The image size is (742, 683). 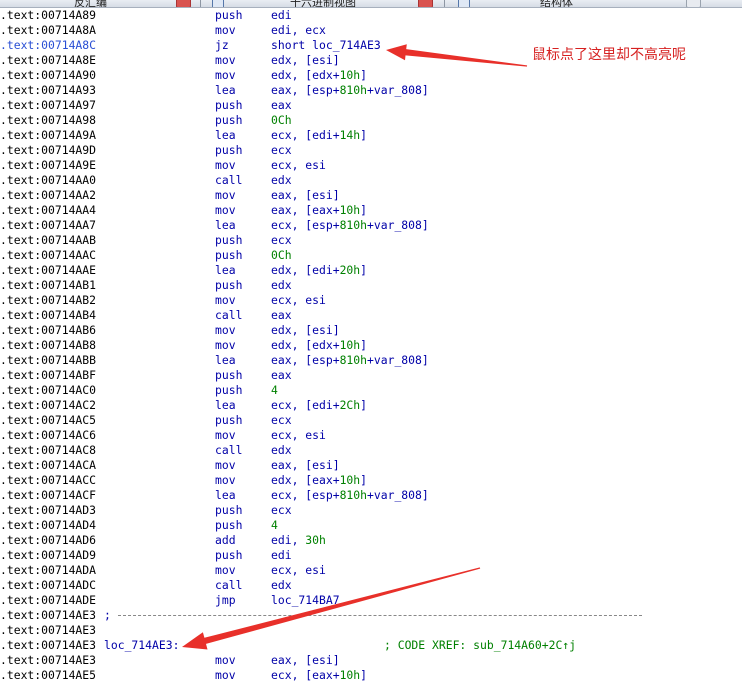 I want to click on operand: ecx, [eax+10h], so click(x=319, y=675).